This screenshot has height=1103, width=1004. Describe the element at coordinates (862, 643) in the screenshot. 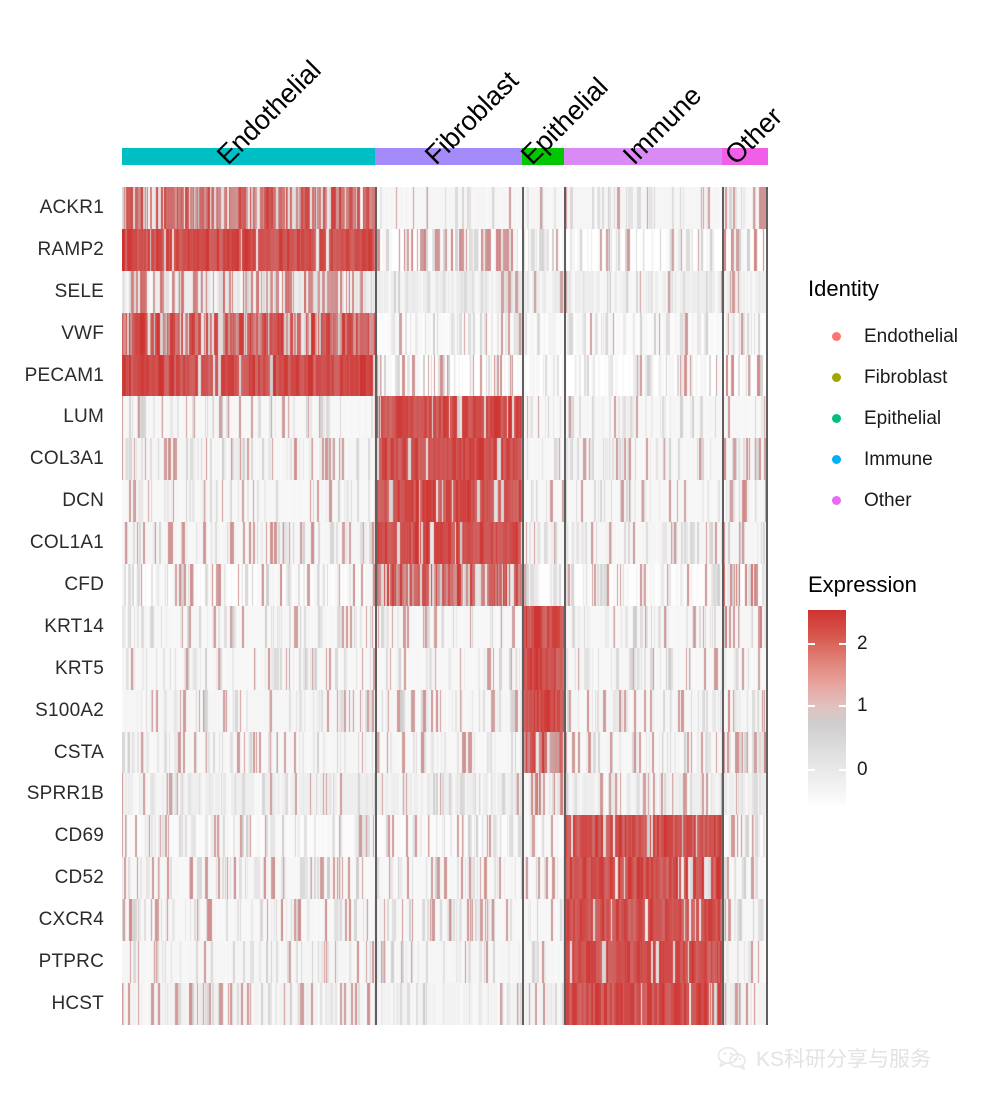

I see `colorbar-tick-label-2: 2` at that location.